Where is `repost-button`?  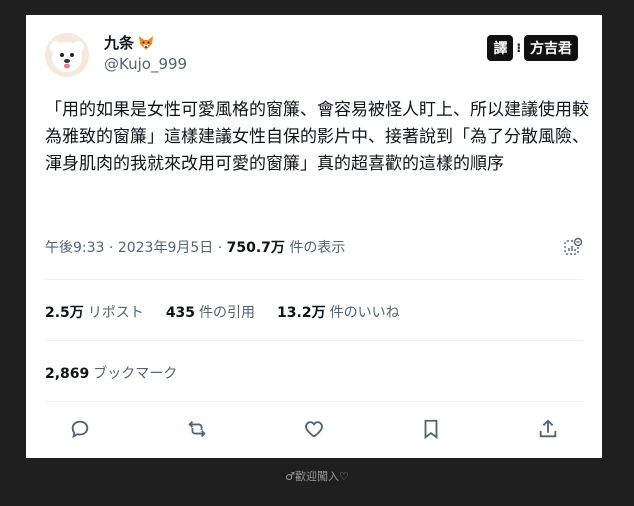
repost-button is located at coordinates (197, 429).